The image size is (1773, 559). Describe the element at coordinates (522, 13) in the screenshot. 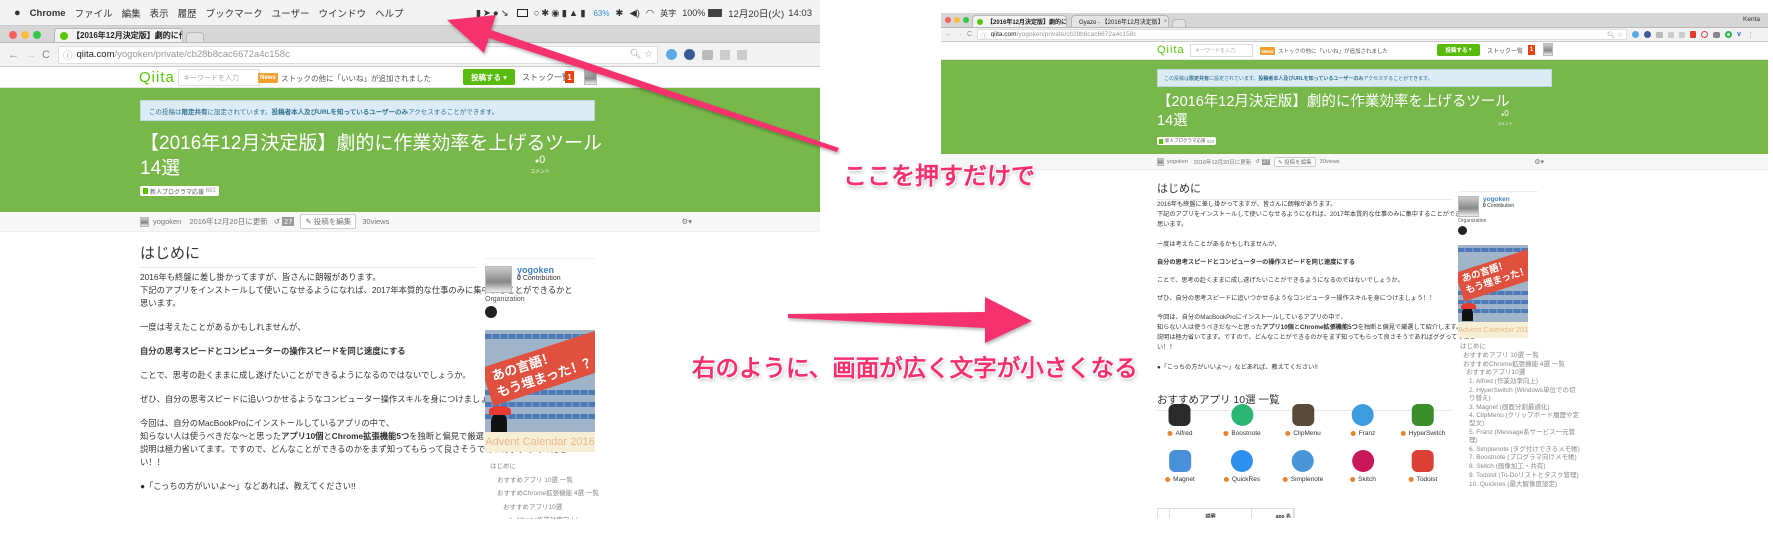

I see `display-mirror-icon` at that location.